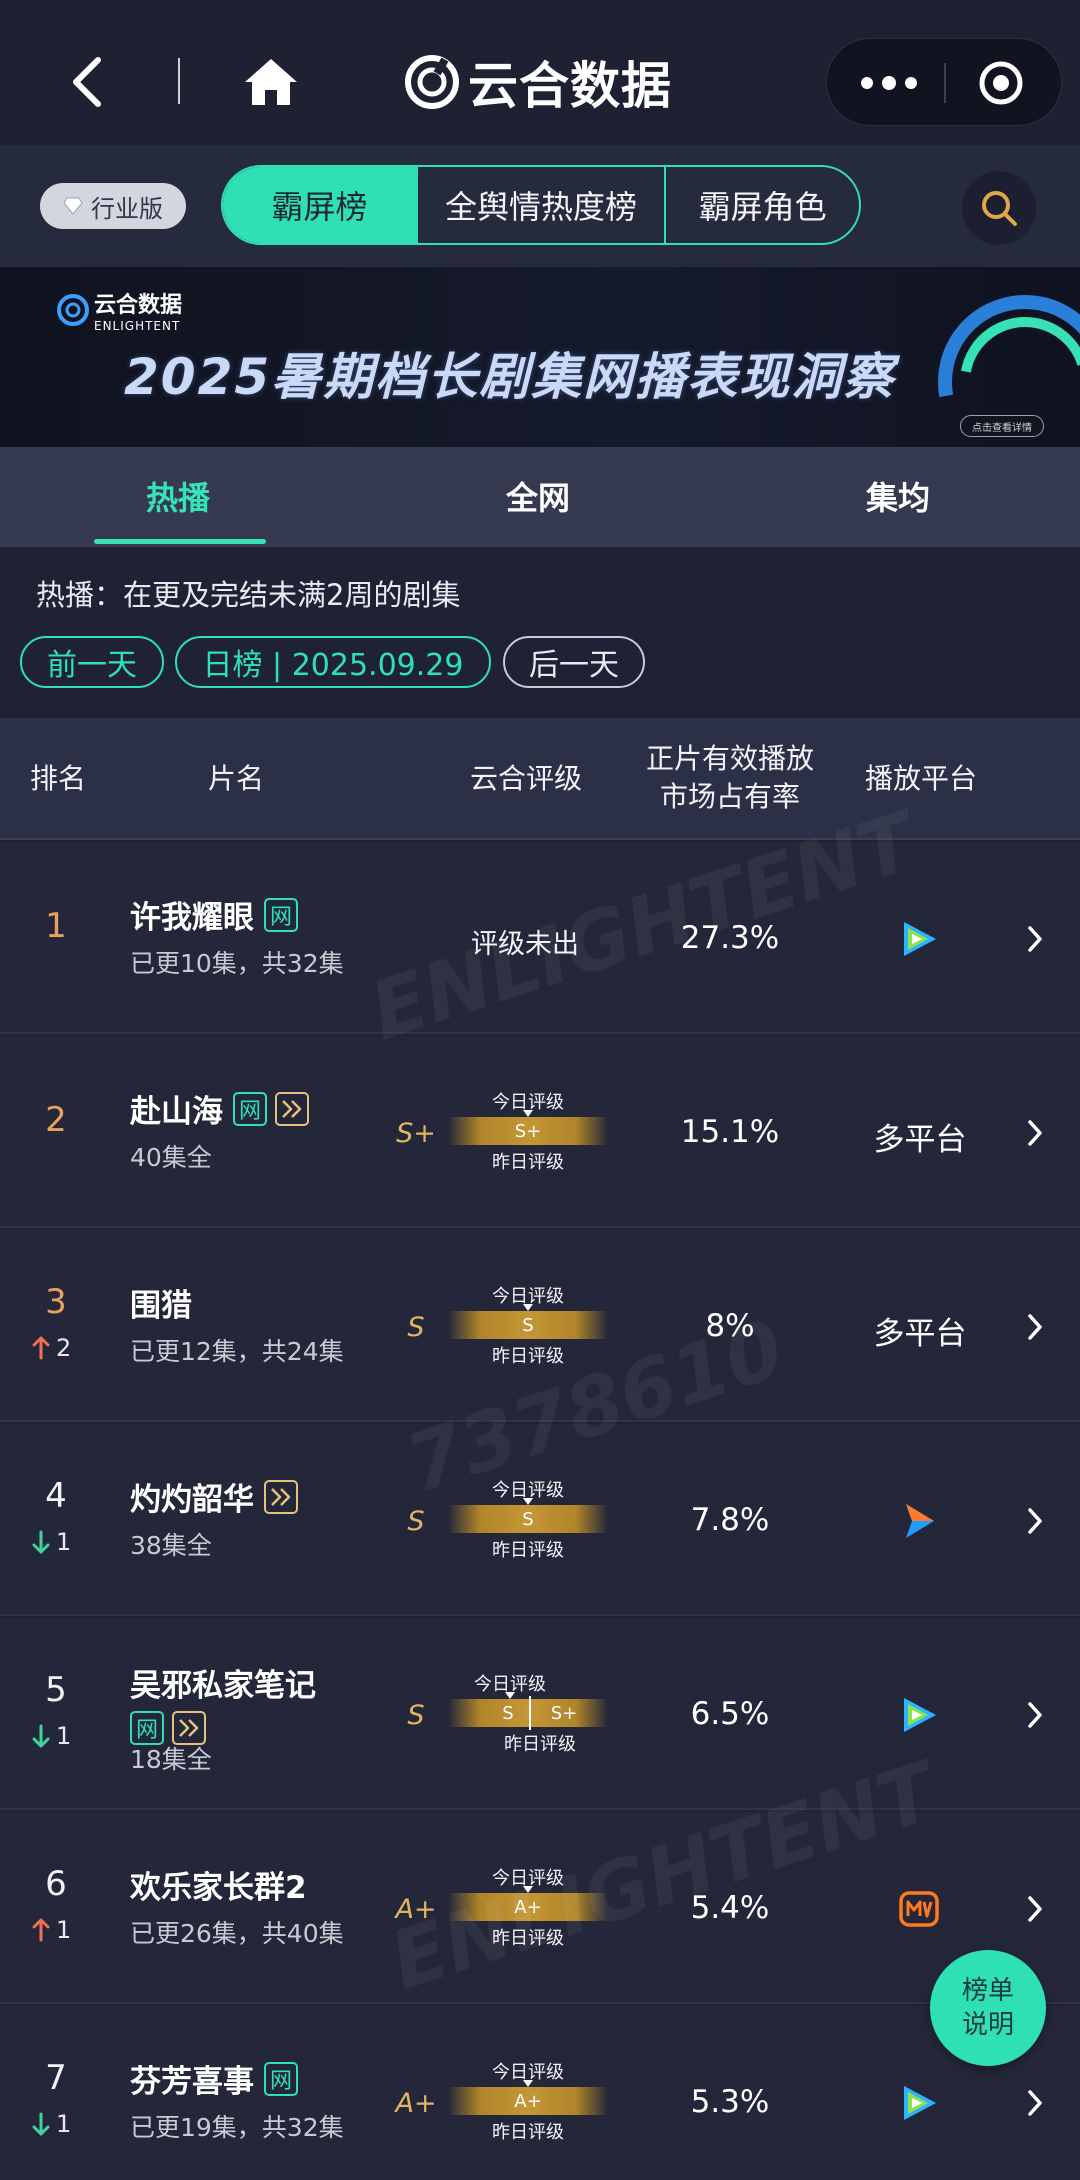  I want to click on list-info-line1: 榜单, so click(987, 1991).